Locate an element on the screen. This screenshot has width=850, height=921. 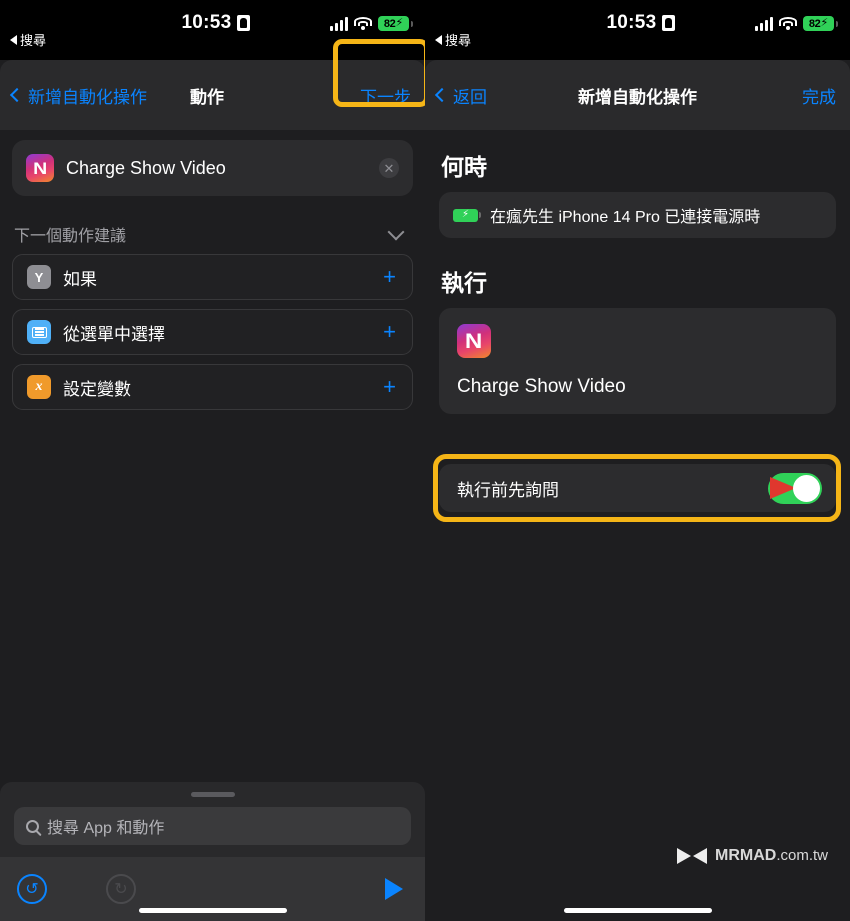
chevron-down-icon is located at coordinates (396, 231).